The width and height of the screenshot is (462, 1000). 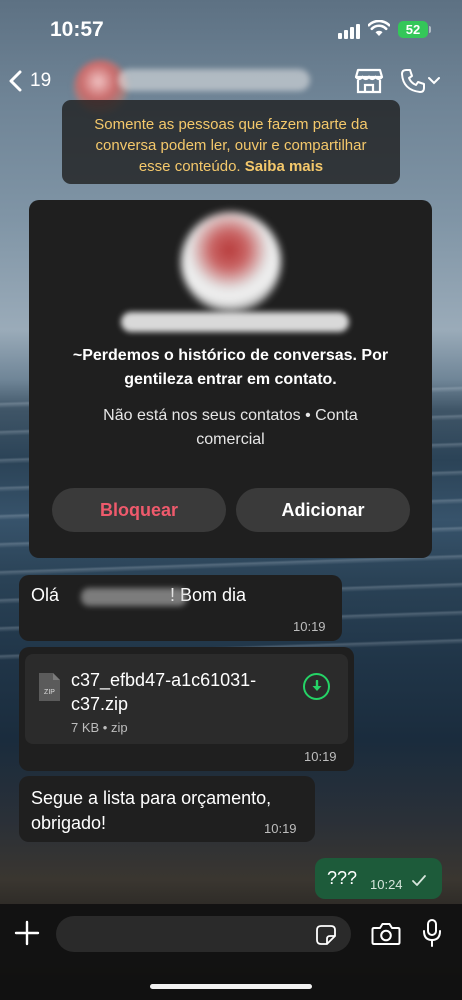 I want to click on contact-meta-line-2: comercial, so click(x=230, y=439).